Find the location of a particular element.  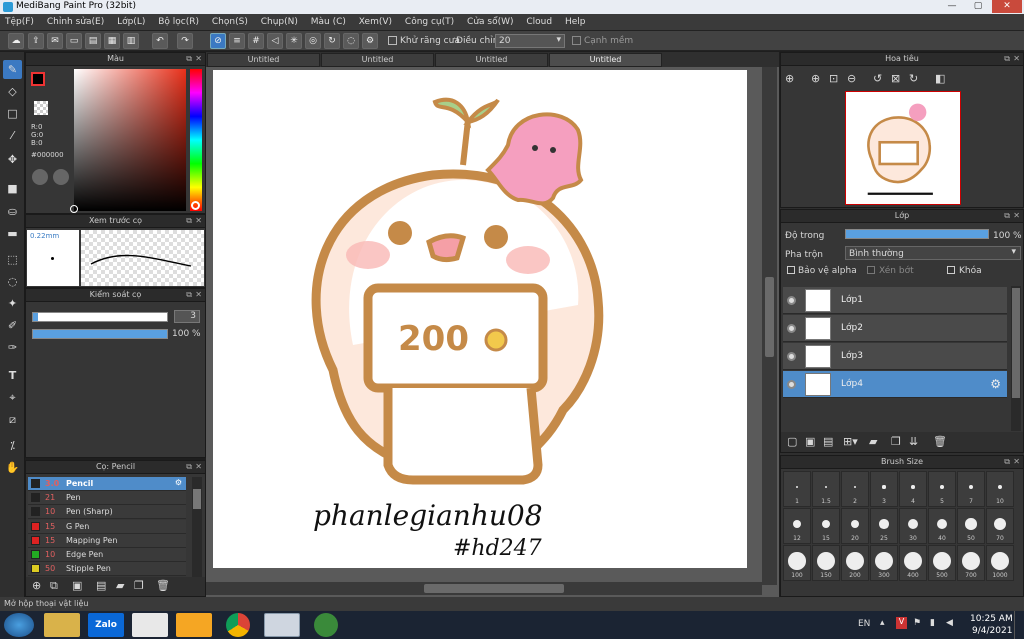

parallel-snap-icon: ≡ is located at coordinates (237, 41).